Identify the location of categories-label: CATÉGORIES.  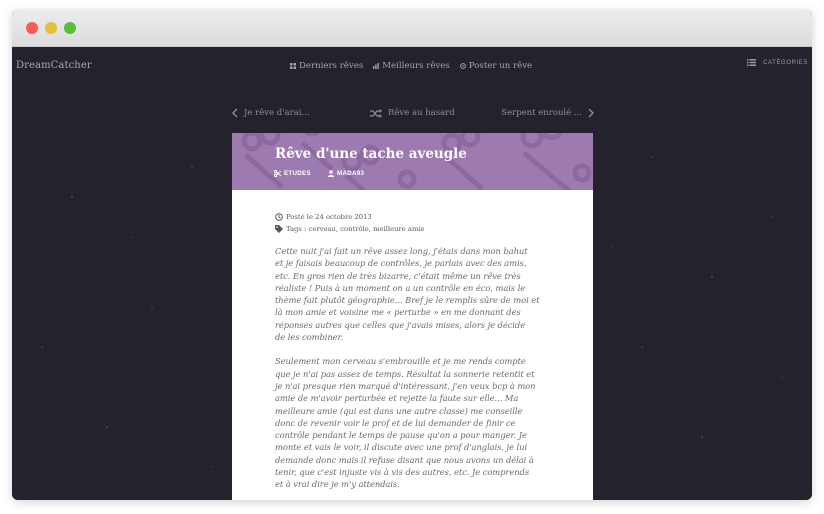
(785, 62).